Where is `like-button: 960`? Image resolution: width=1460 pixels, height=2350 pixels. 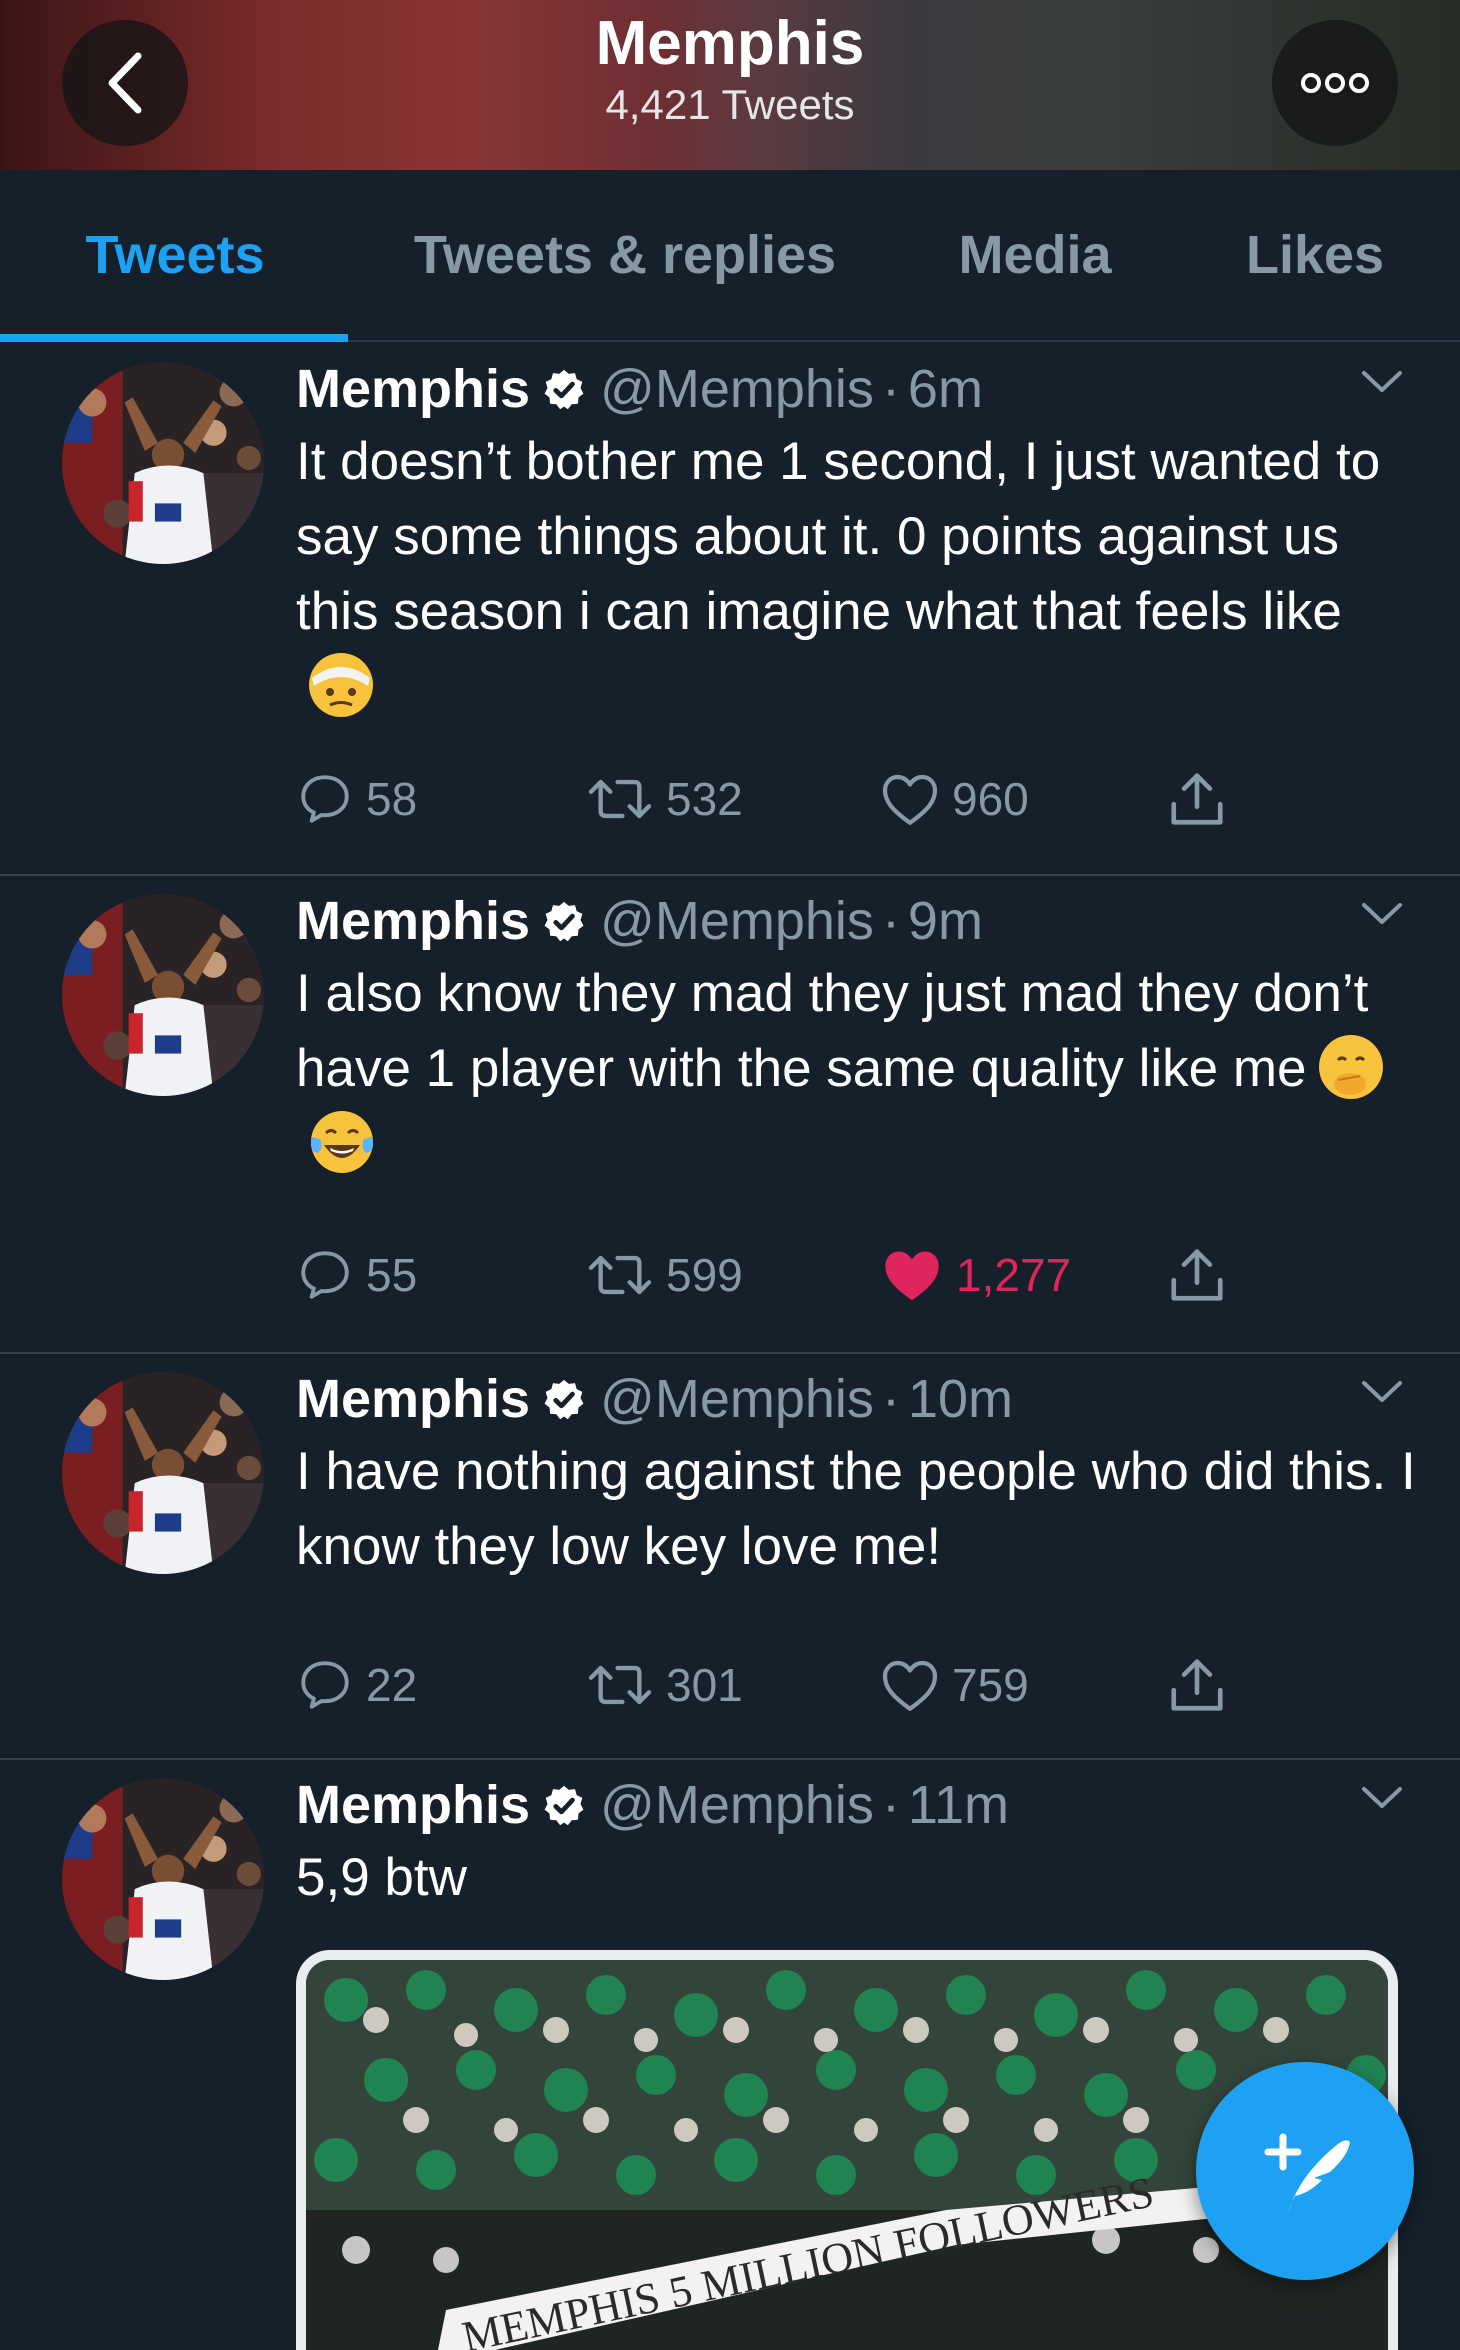
like-button: 960 is located at coordinates (954, 799).